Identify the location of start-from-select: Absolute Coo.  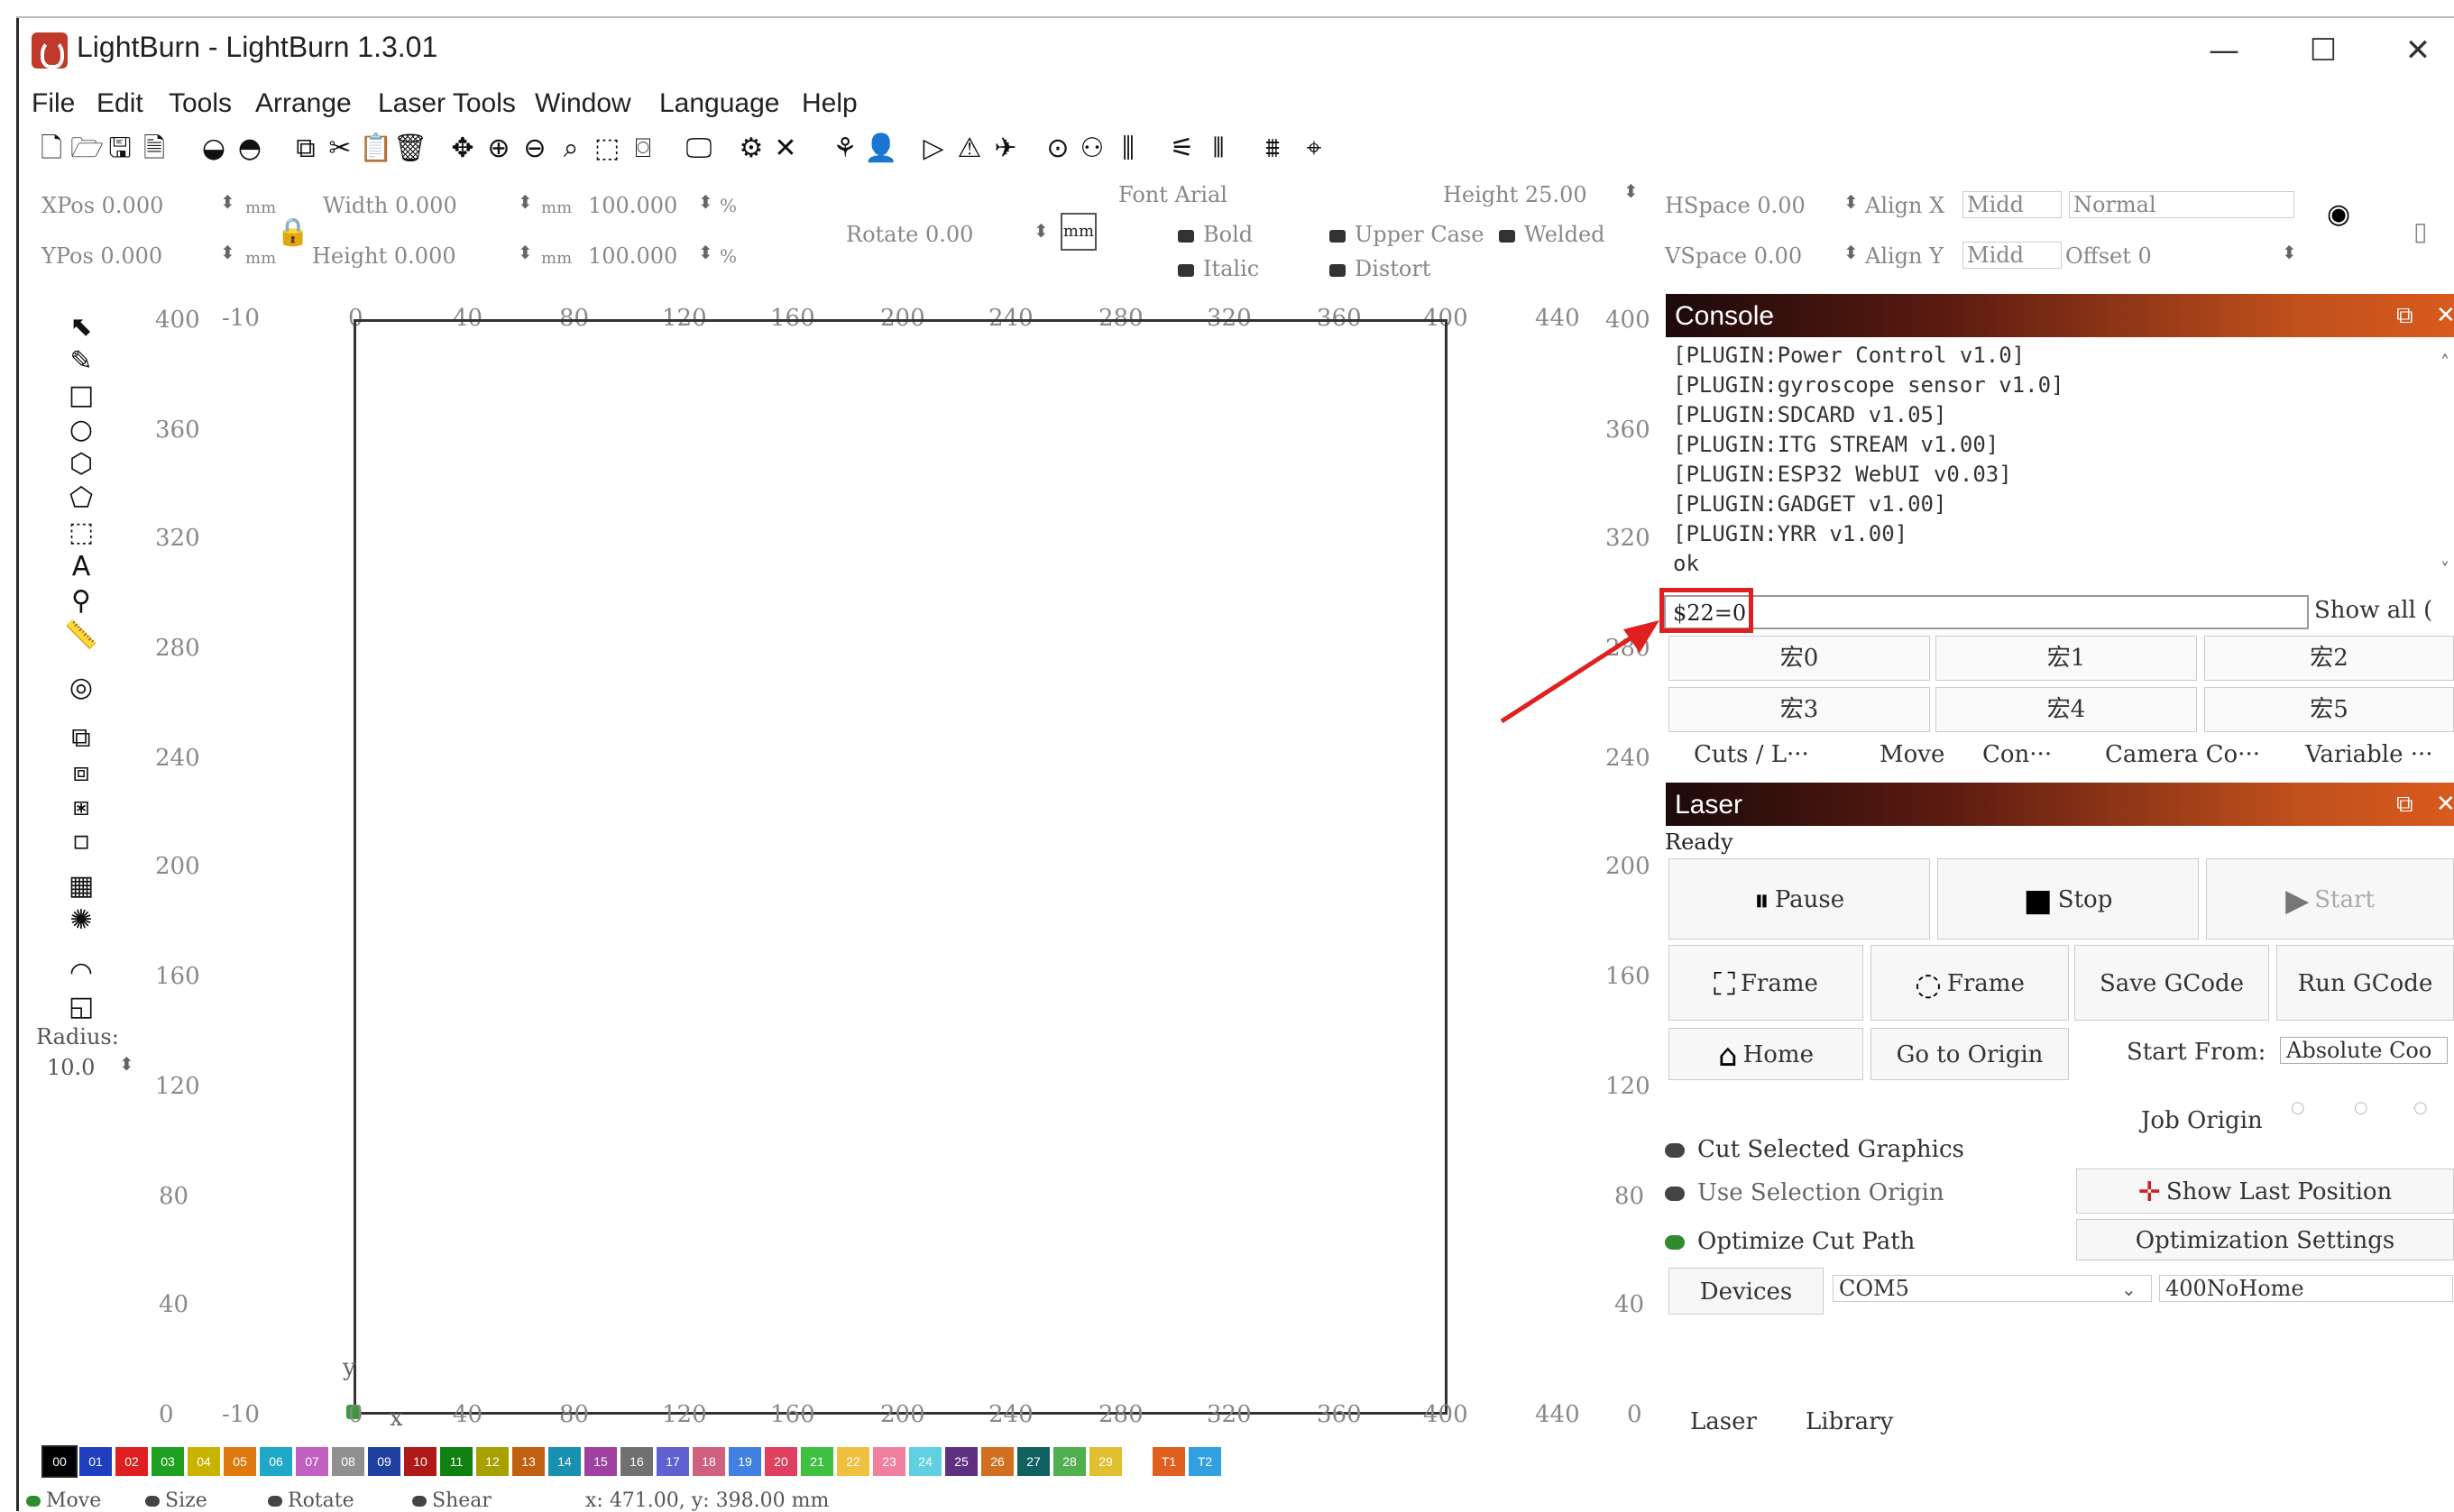
(2364, 1050).